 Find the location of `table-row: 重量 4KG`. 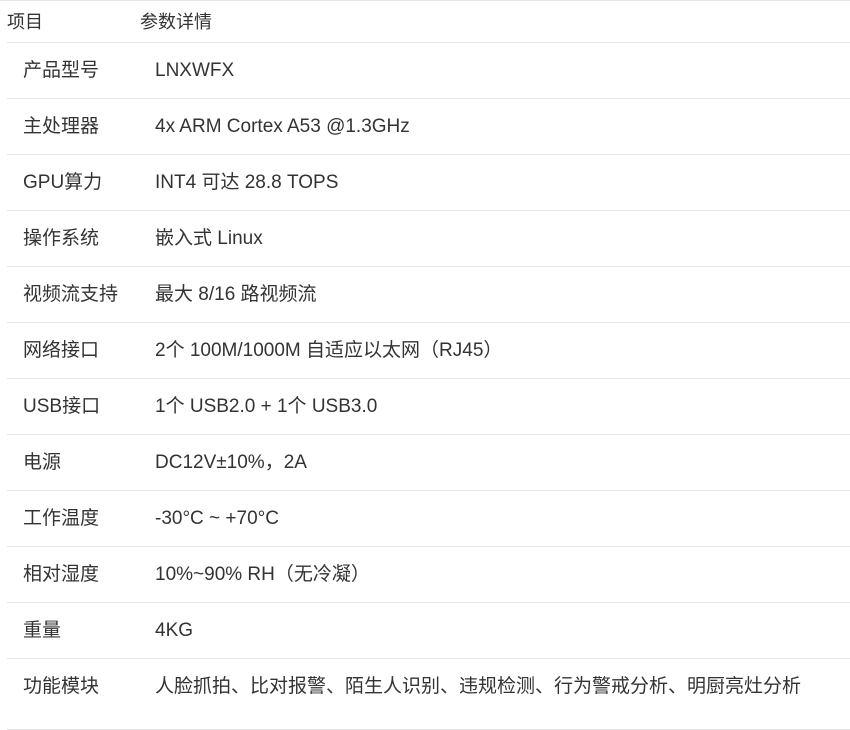

table-row: 重量 4KG is located at coordinates (428, 631).